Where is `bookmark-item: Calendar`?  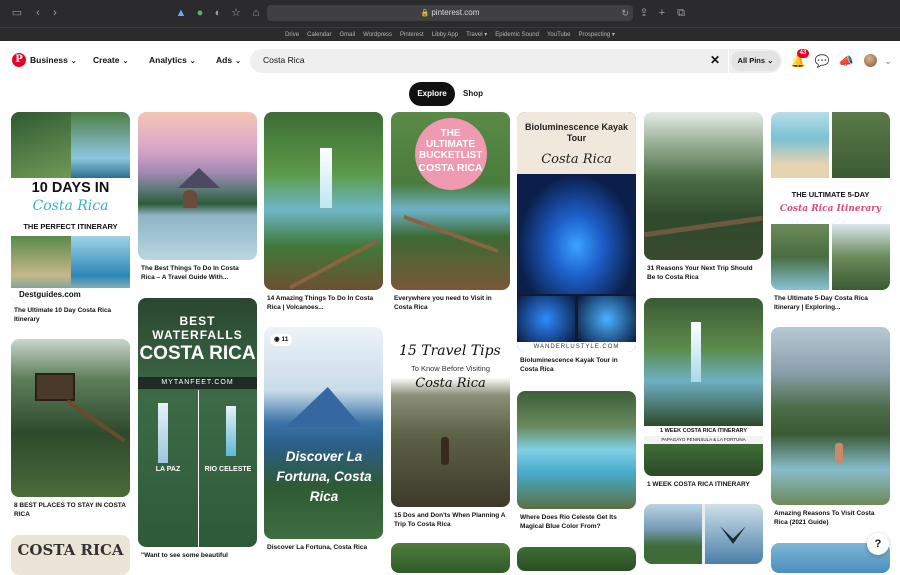 bookmark-item: Calendar is located at coordinates (319, 35).